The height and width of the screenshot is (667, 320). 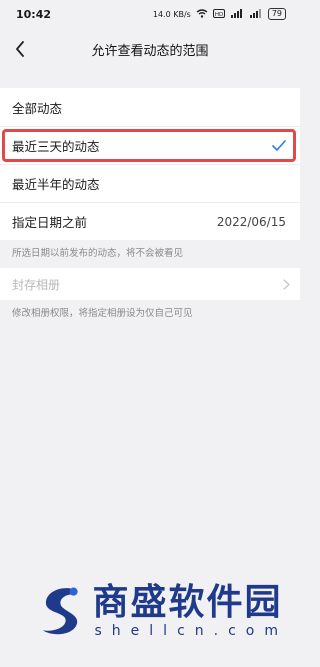 What do you see at coordinates (36, 284) in the screenshot?
I see `archive-album-label: 封存相册` at bounding box center [36, 284].